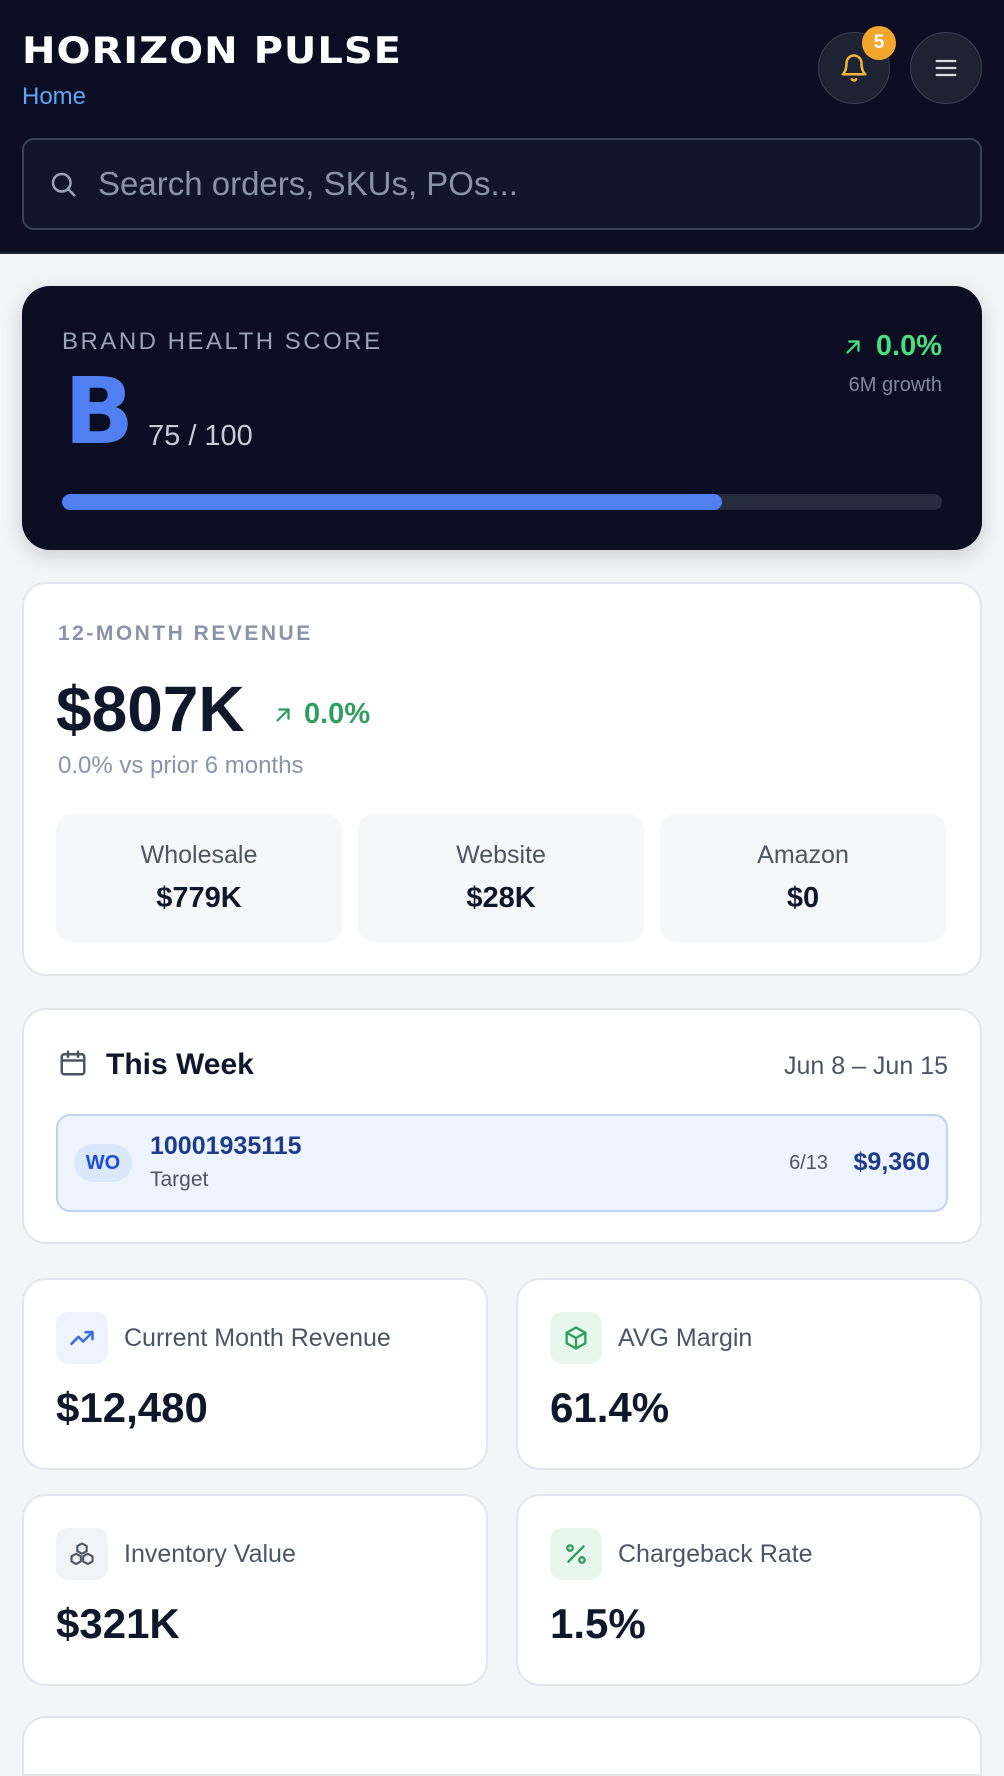 The height and width of the screenshot is (1776, 1004). What do you see at coordinates (803, 878) in the screenshot?
I see `channel-amazon: Amazon $0` at bounding box center [803, 878].